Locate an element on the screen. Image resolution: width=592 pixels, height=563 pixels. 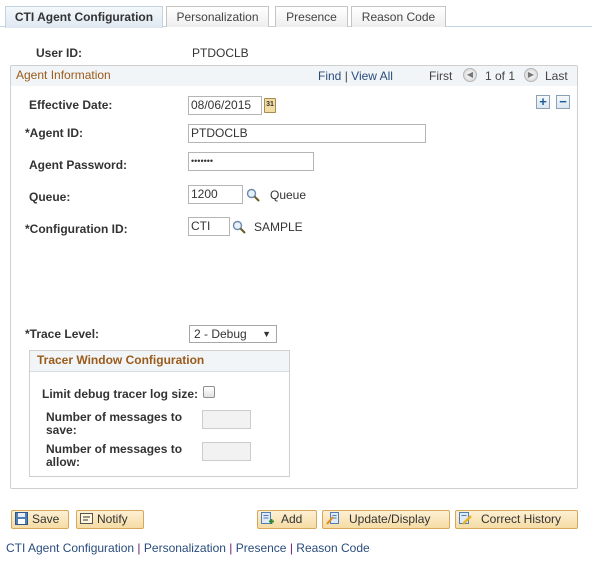
first-label: First is located at coordinates (441, 76).